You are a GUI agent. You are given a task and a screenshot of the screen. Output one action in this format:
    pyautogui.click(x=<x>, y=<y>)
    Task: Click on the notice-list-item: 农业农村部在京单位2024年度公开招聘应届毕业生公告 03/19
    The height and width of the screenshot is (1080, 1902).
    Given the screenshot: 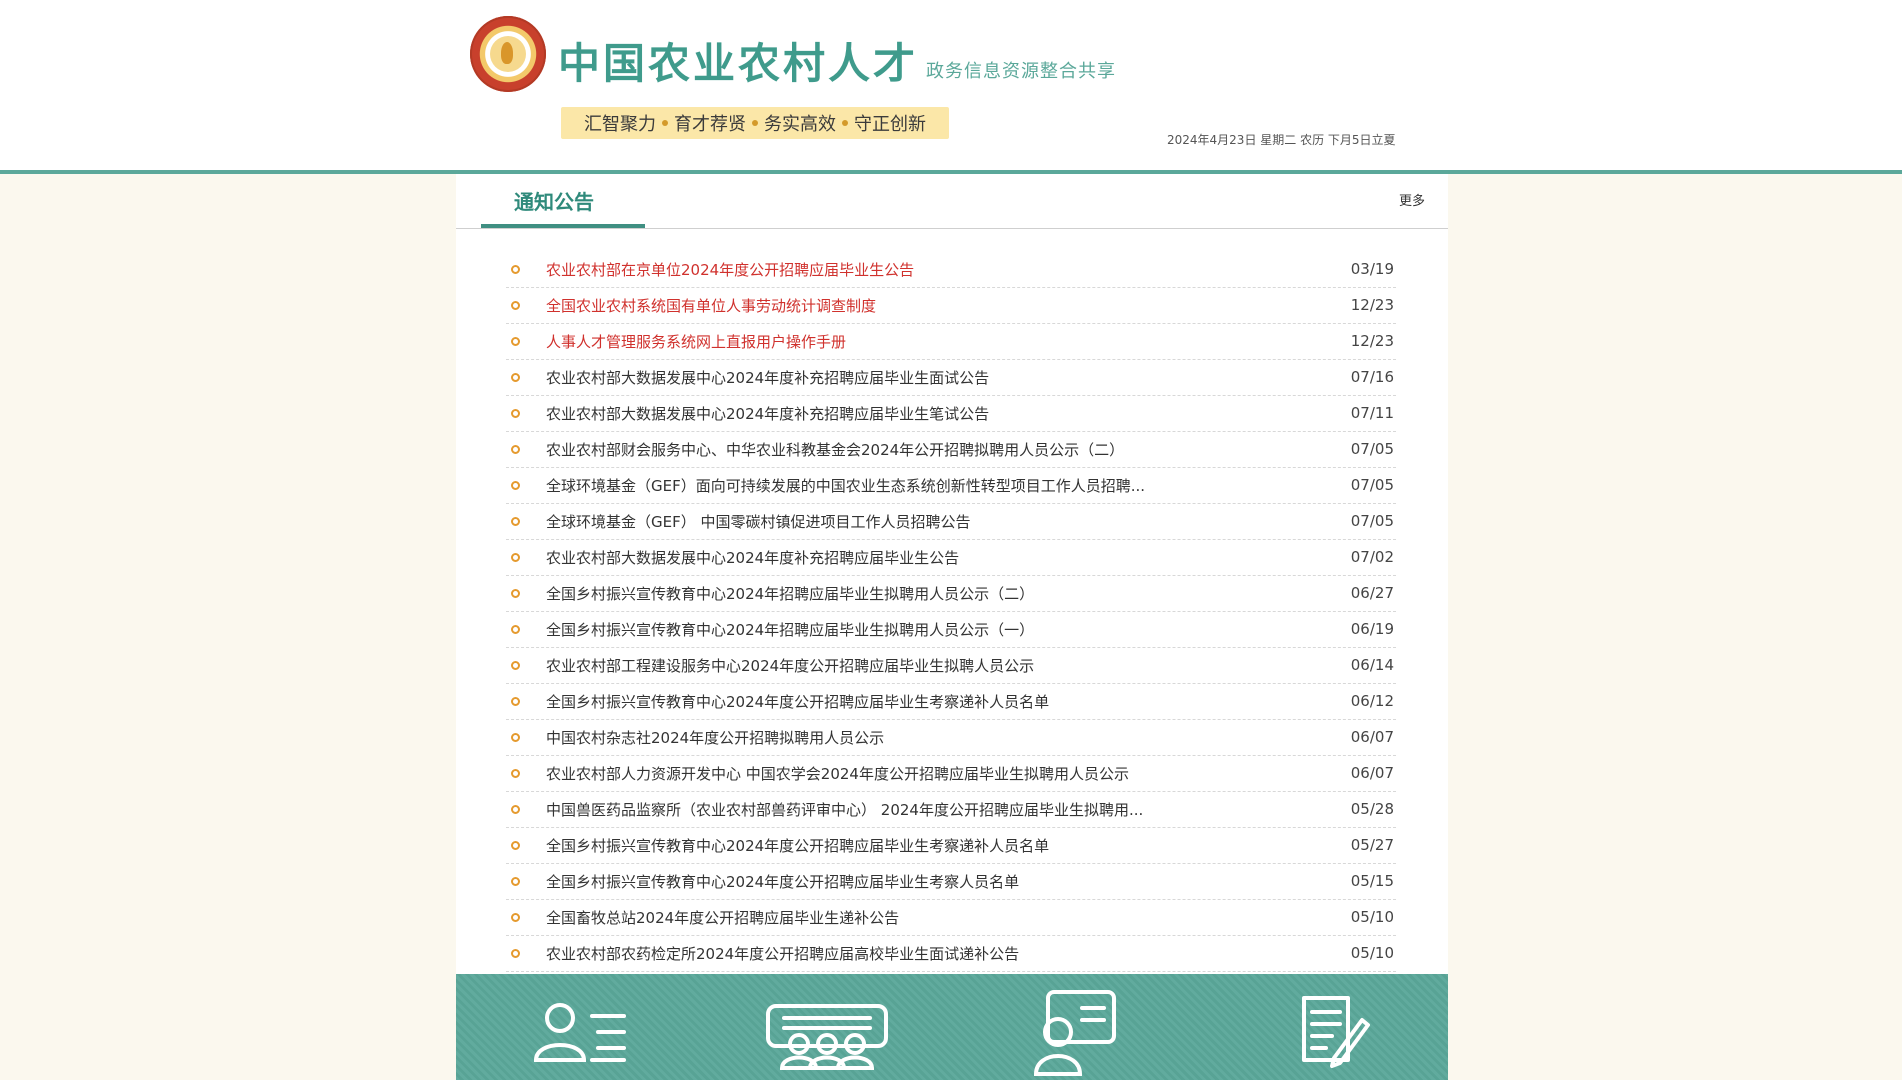 What is the action you would take?
    pyautogui.click(x=951, y=270)
    